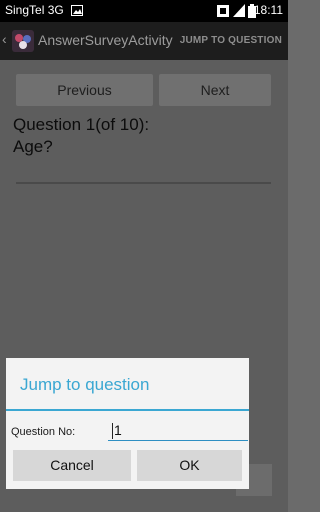  Describe the element at coordinates (178, 430) in the screenshot. I see `question-number-input` at that location.